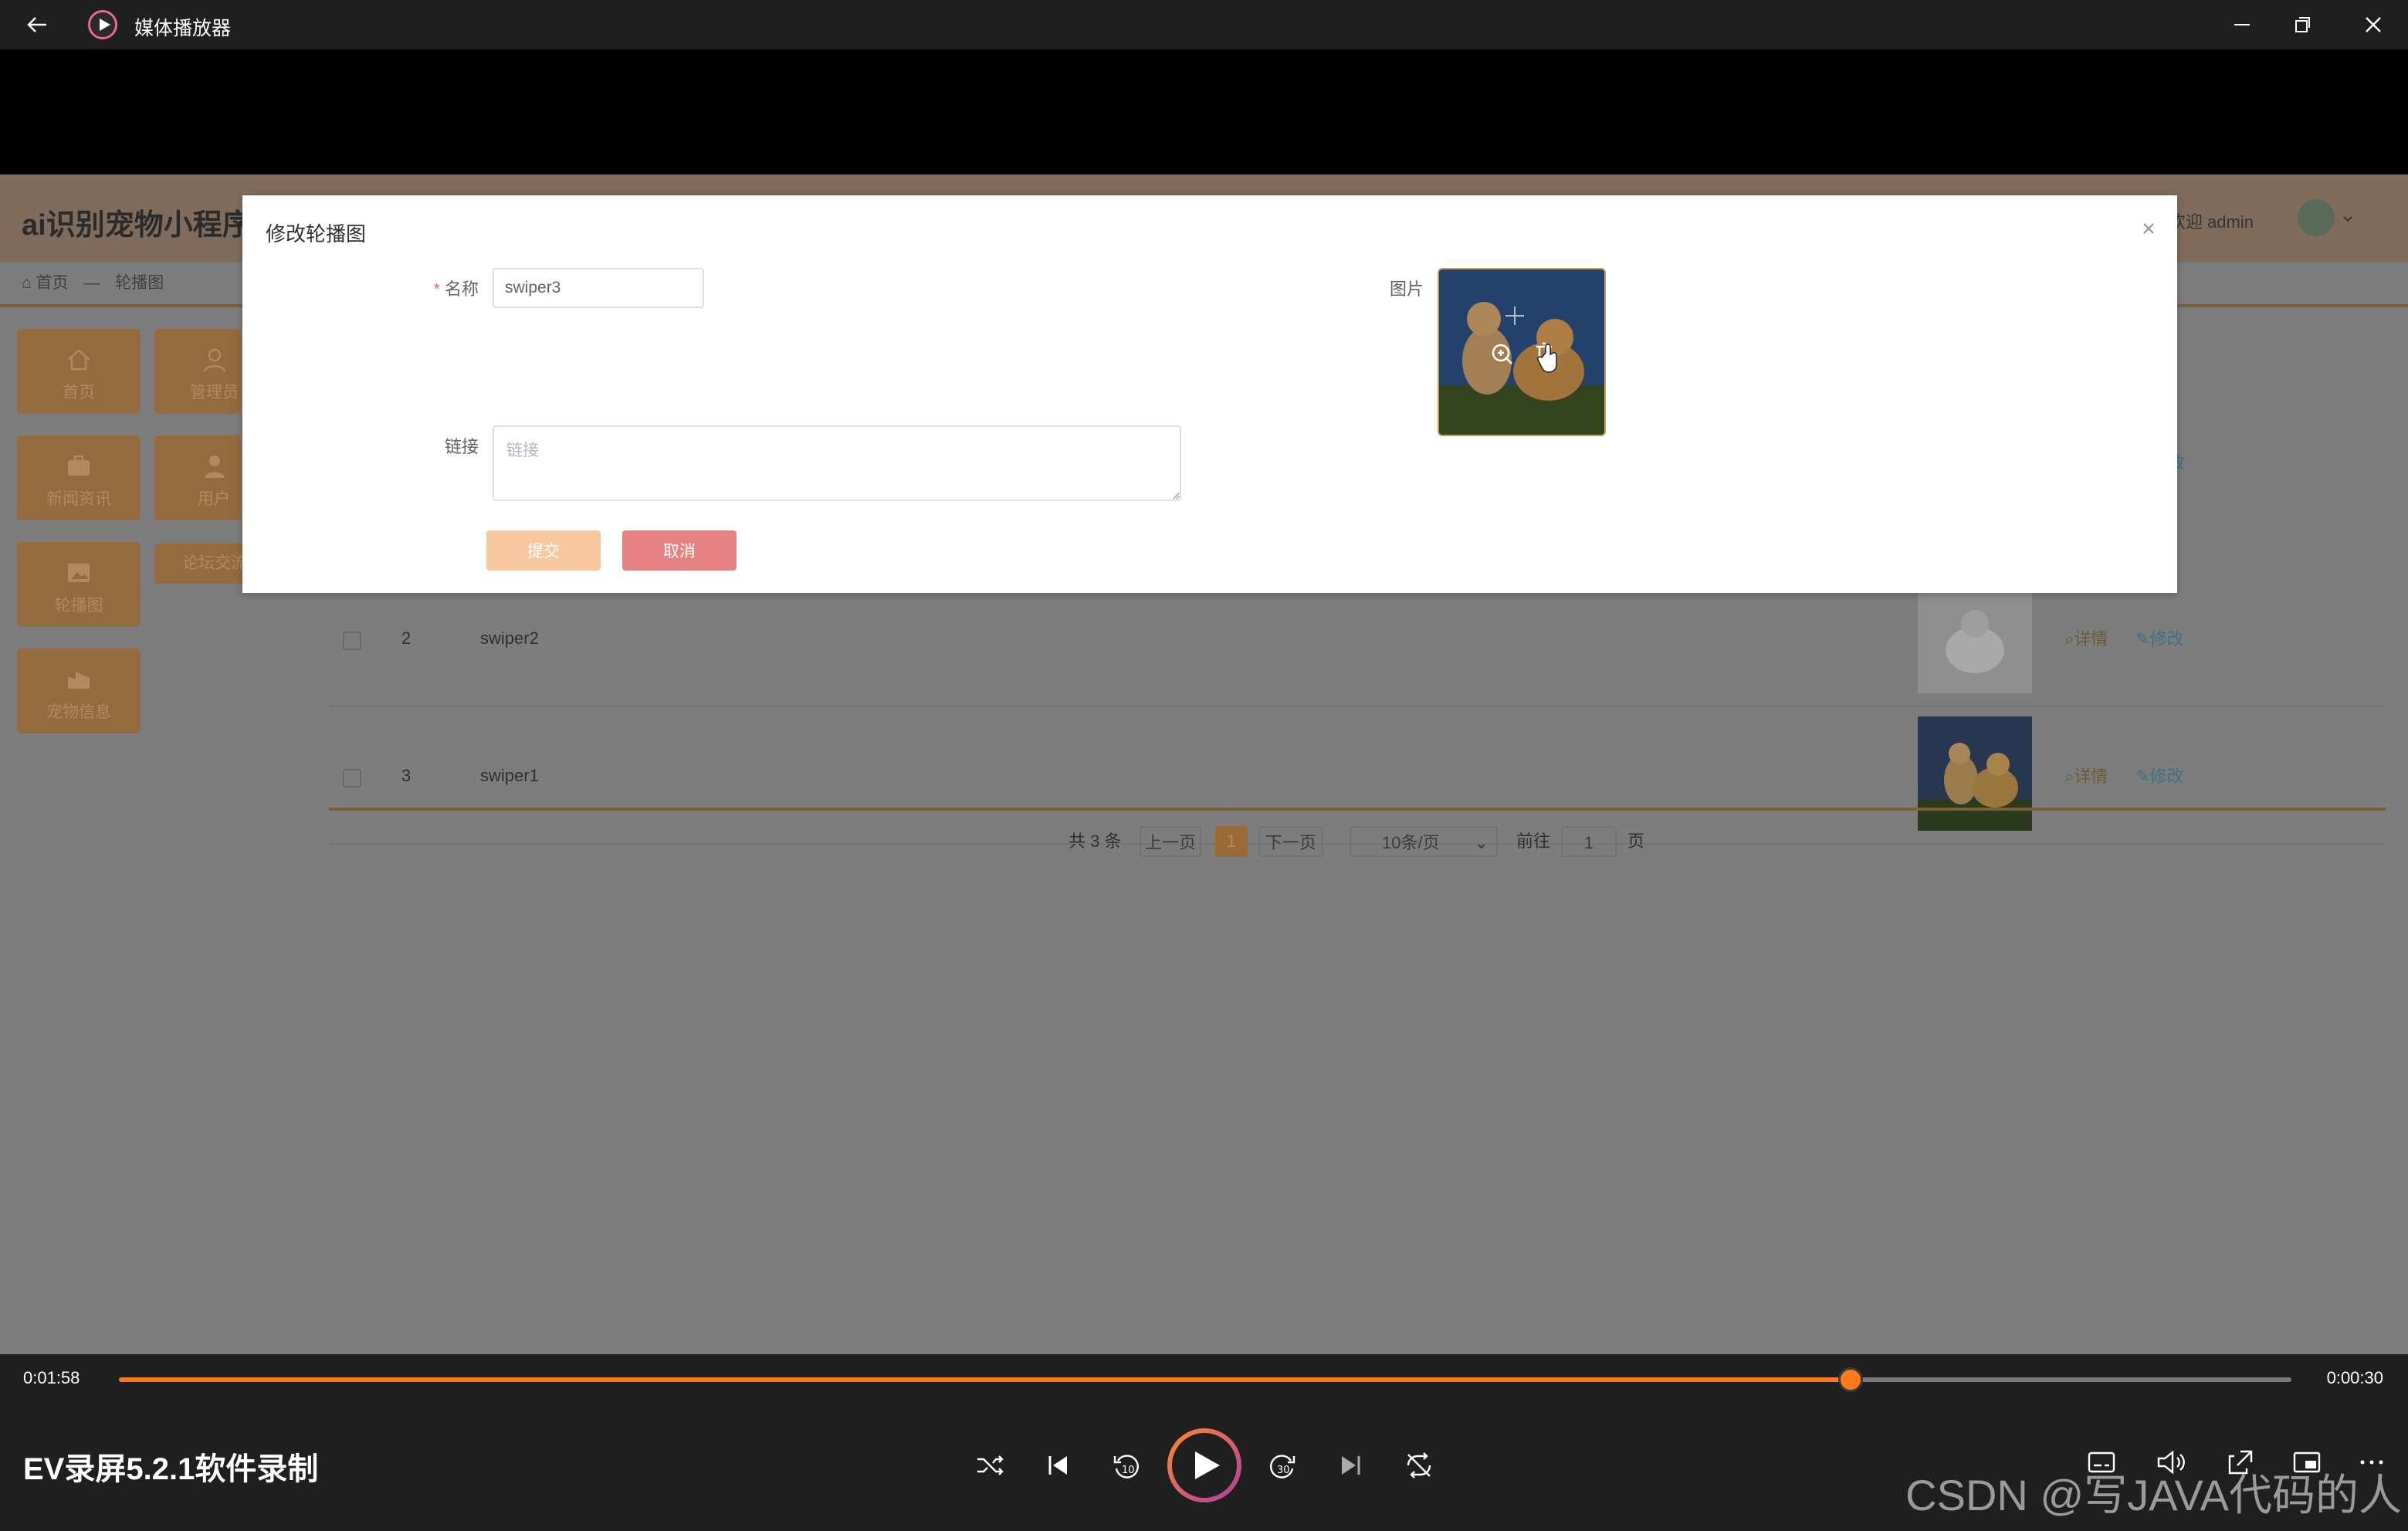 The image size is (2408, 1531). Describe the element at coordinates (171, 1469) in the screenshot. I see `media-title: EV录屏5.2.1软件录制` at that location.